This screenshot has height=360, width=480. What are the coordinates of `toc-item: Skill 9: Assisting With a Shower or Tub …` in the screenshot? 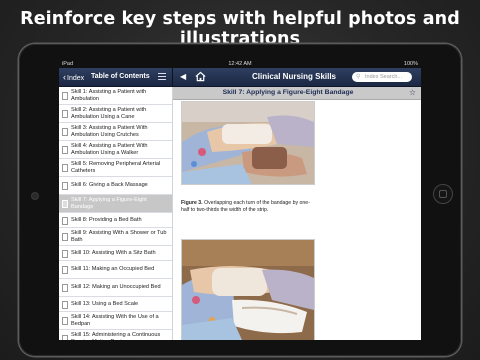 It's located at (115, 237).